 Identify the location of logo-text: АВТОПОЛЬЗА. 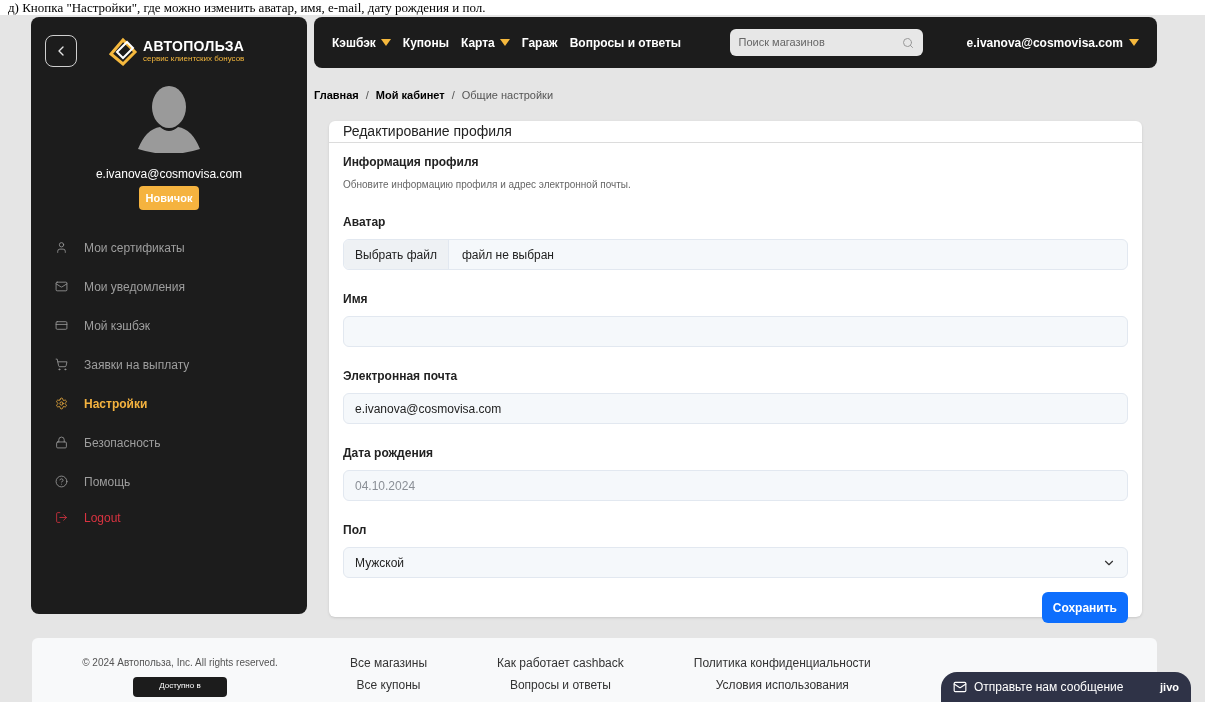
(194, 46).